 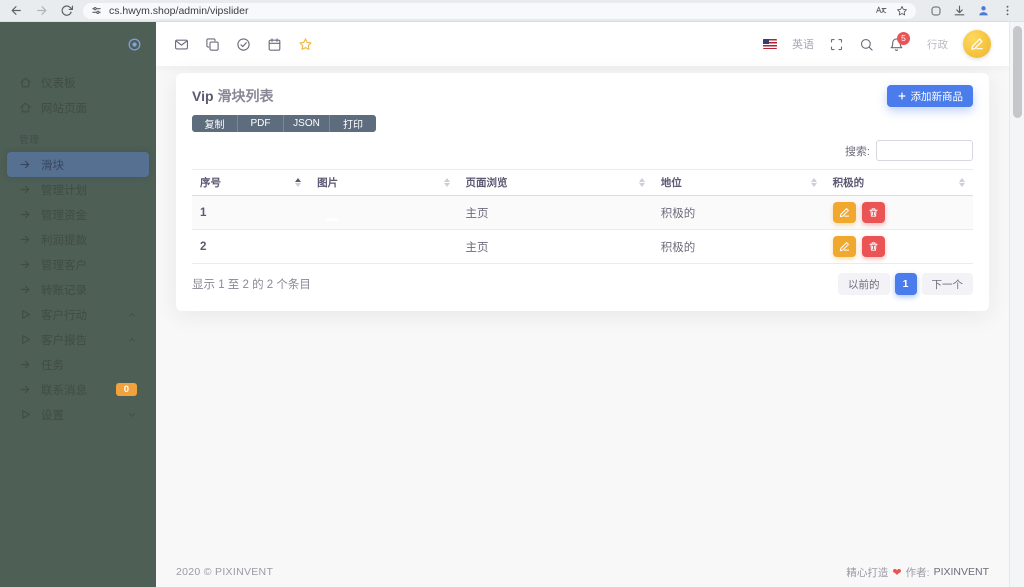 I want to click on sidebar-item-contact-messages: 联系消息 0, so click(x=78, y=389).